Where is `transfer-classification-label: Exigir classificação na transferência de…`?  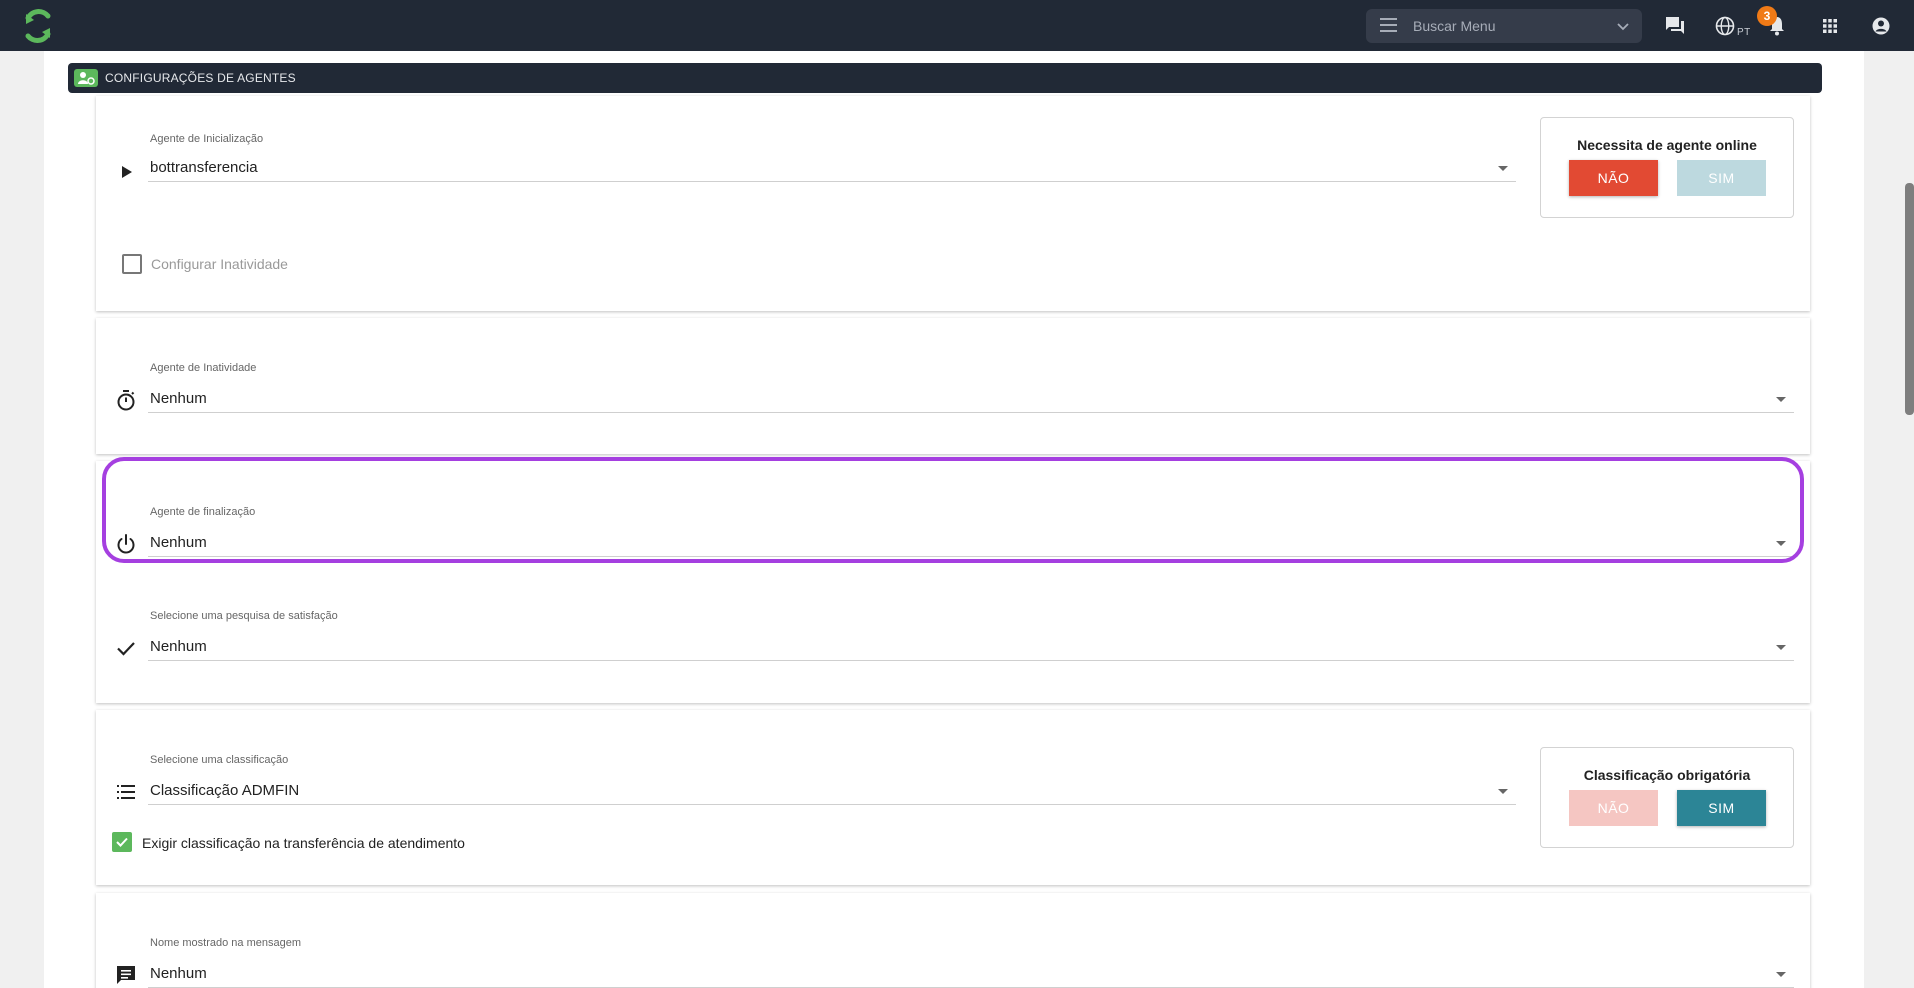
transfer-classification-label: Exigir classificação na transferência de… is located at coordinates (303, 843).